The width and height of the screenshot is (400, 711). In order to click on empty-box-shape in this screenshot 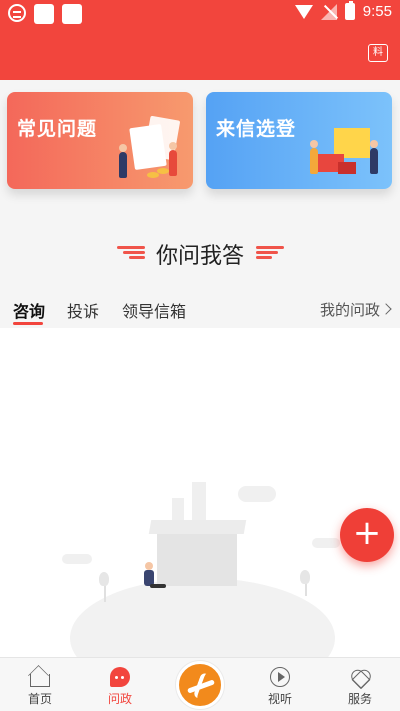, I will do `click(197, 557)`.